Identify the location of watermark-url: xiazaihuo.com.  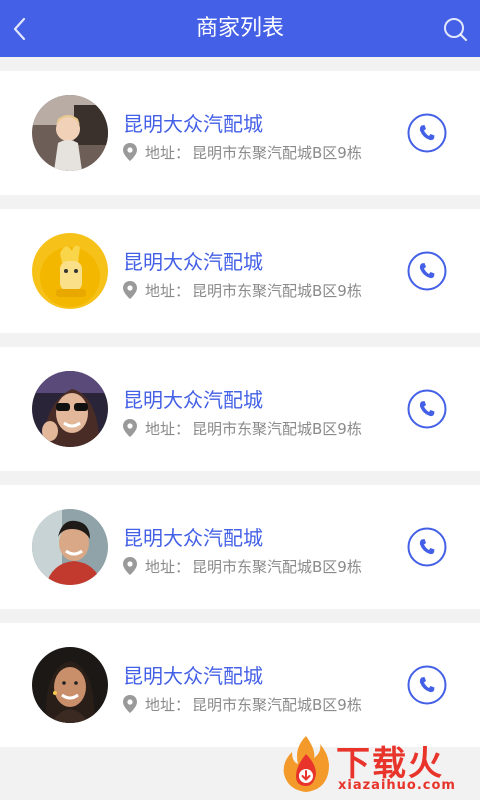
(397, 785).